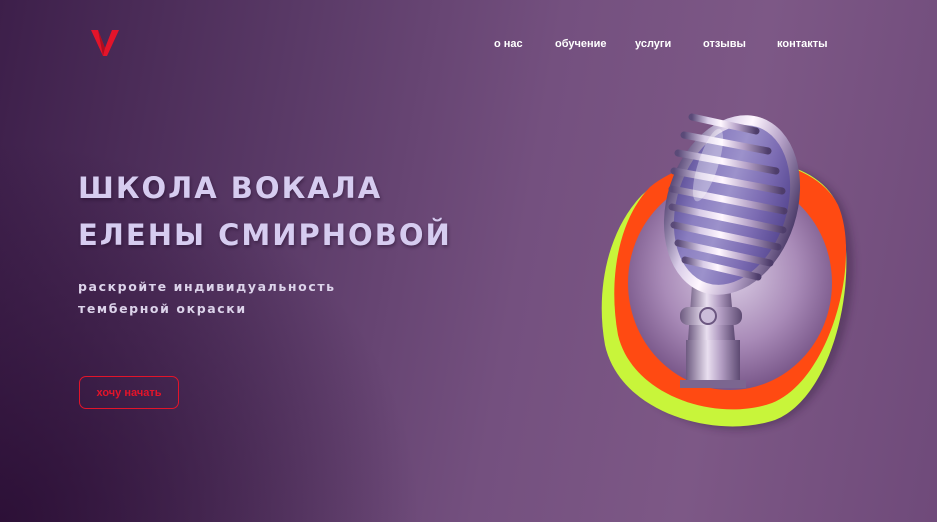 The width and height of the screenshot is (937, 522). Describe the element at coordinates (207, 286) in the screenshot. I see `hero-subtitle-line-1: раскройте индивидуальность` at that location.